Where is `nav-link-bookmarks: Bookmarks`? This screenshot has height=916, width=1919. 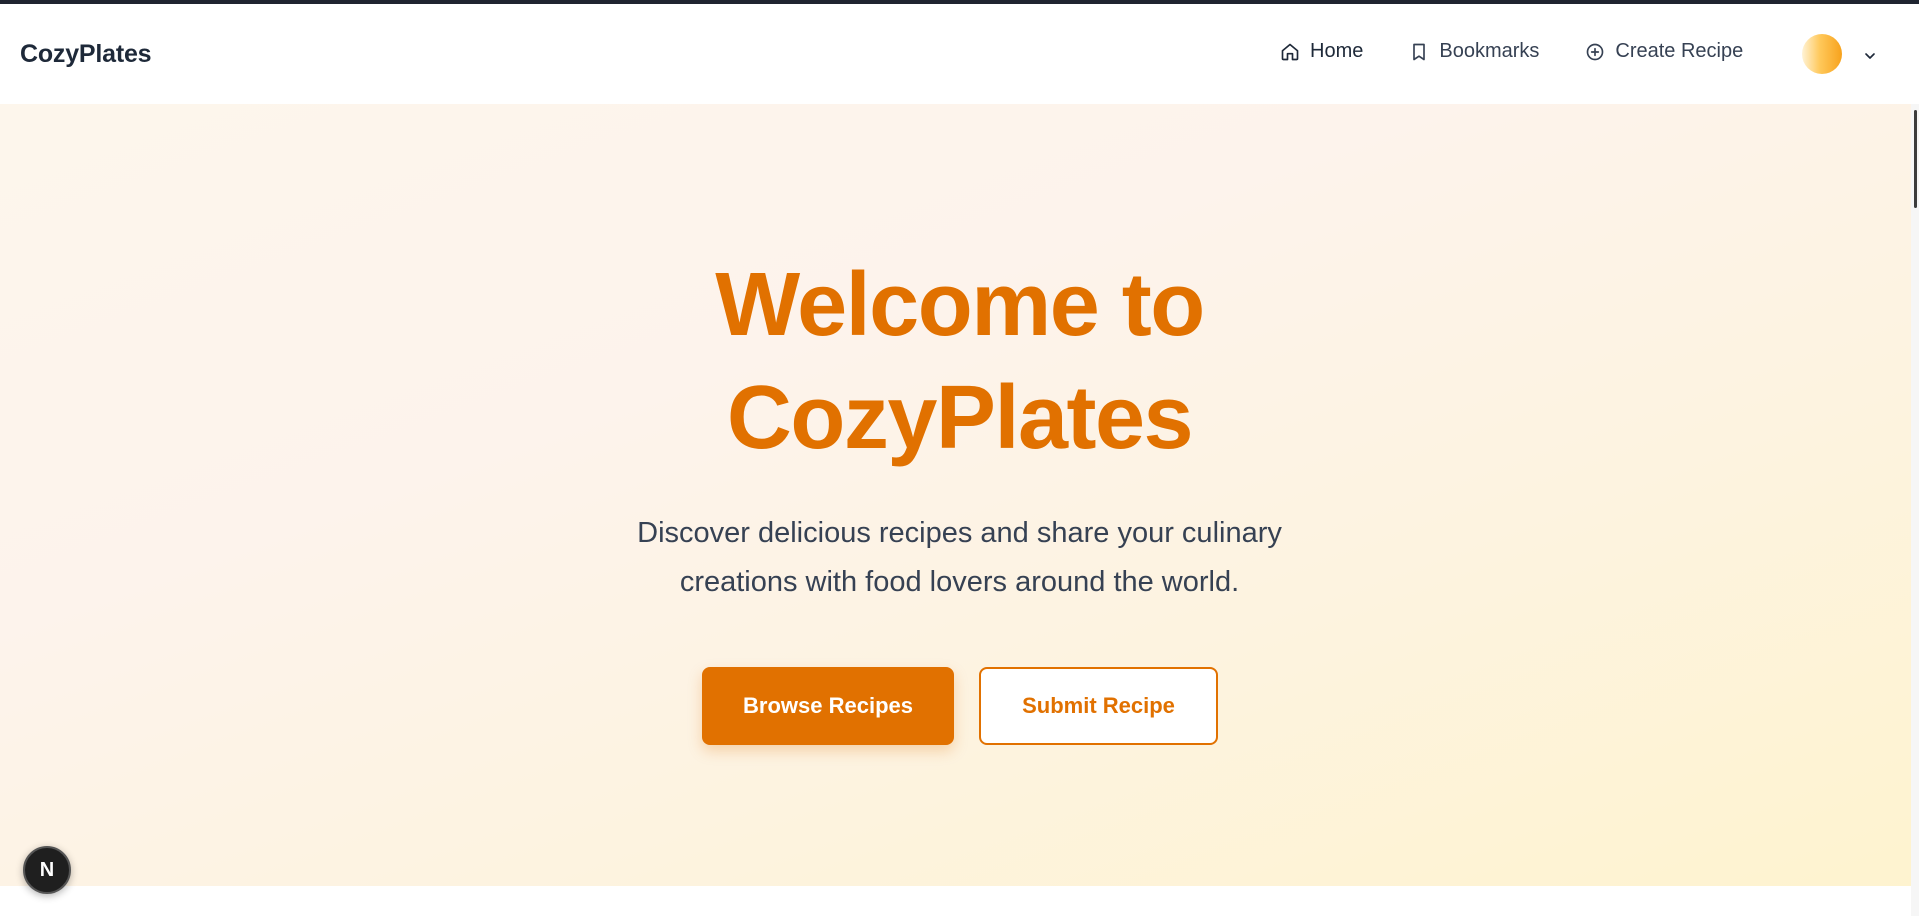 nav-link-bookmarks: Bookmarks is located at coordinates (1474, 51).